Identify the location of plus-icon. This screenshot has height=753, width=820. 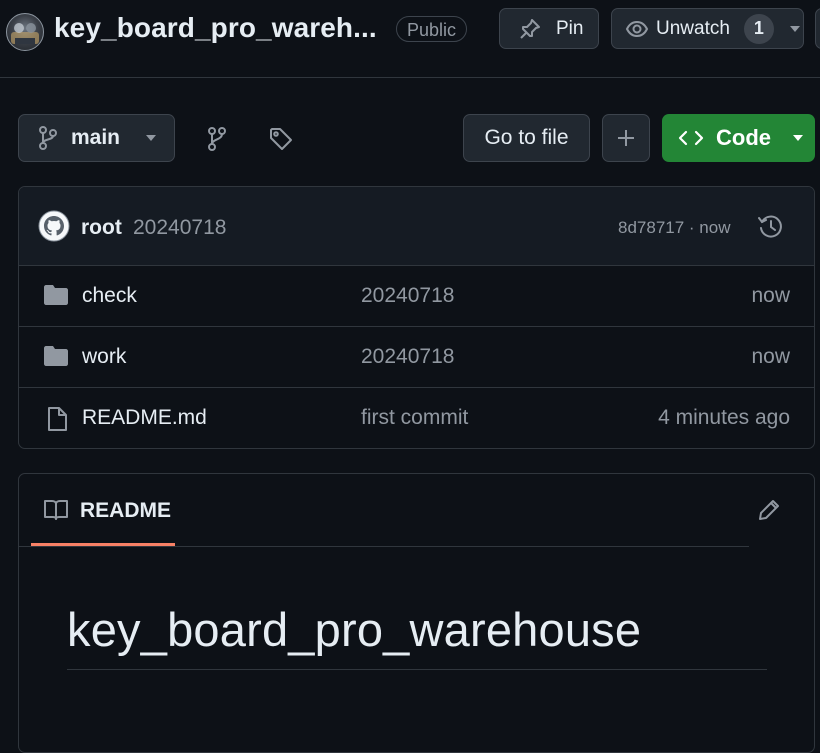
(626, 138).